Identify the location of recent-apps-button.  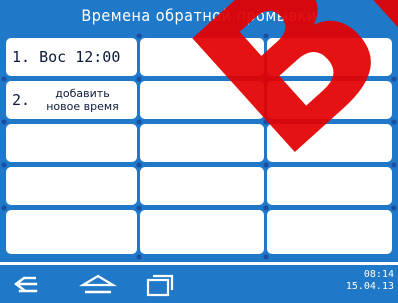
(160, 284).